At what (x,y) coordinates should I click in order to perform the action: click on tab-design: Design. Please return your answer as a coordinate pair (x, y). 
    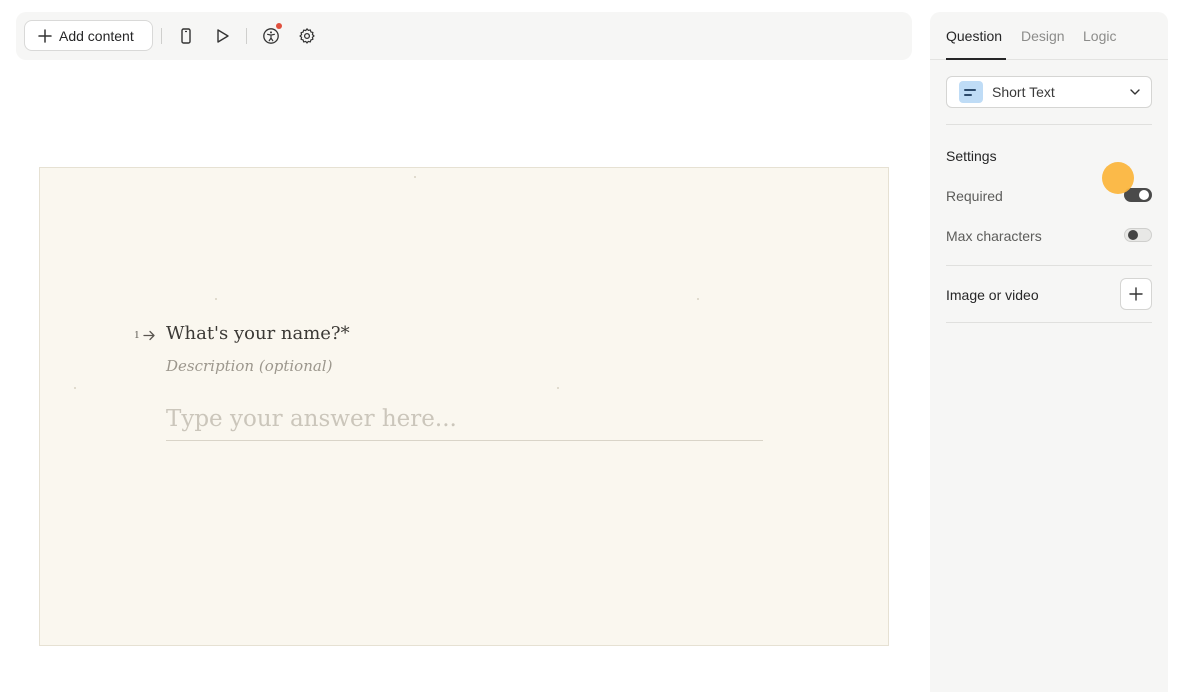
    Looking at the image, I should click on (1043, 36).